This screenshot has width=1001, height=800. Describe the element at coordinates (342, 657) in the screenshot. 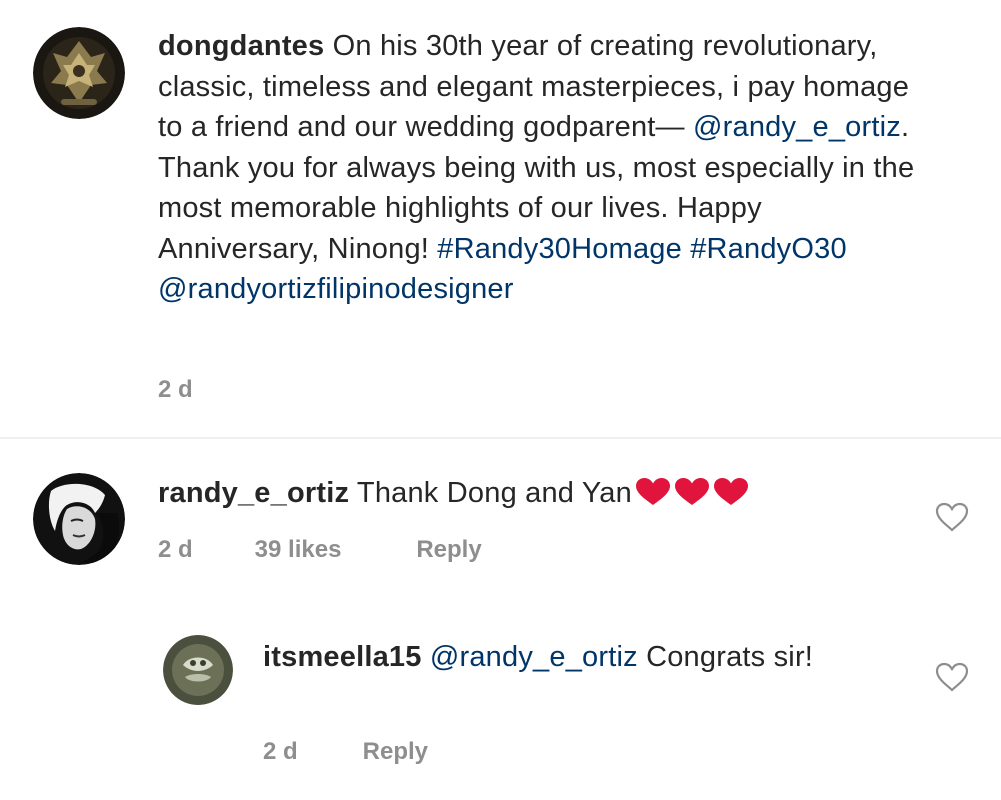

I see `username-itsmeella15: itsmeella15` at that location.